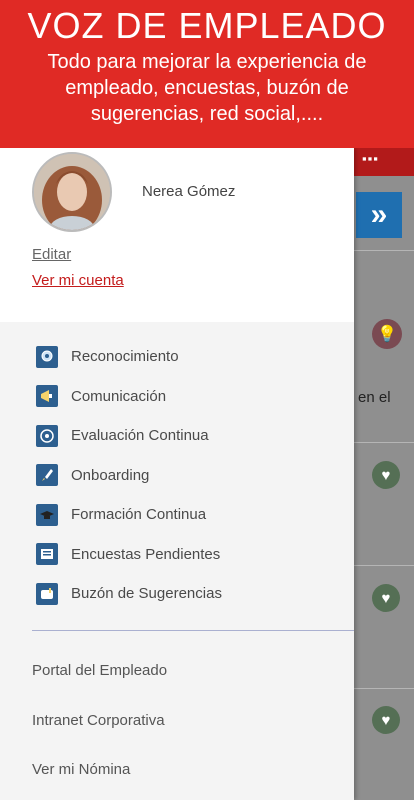 The height and width of the screenshot is (800, 414). Describe the element at coordinates (140, 436) in the screenshot. I see `menu-item-label: Evaluación Continua` at that location.